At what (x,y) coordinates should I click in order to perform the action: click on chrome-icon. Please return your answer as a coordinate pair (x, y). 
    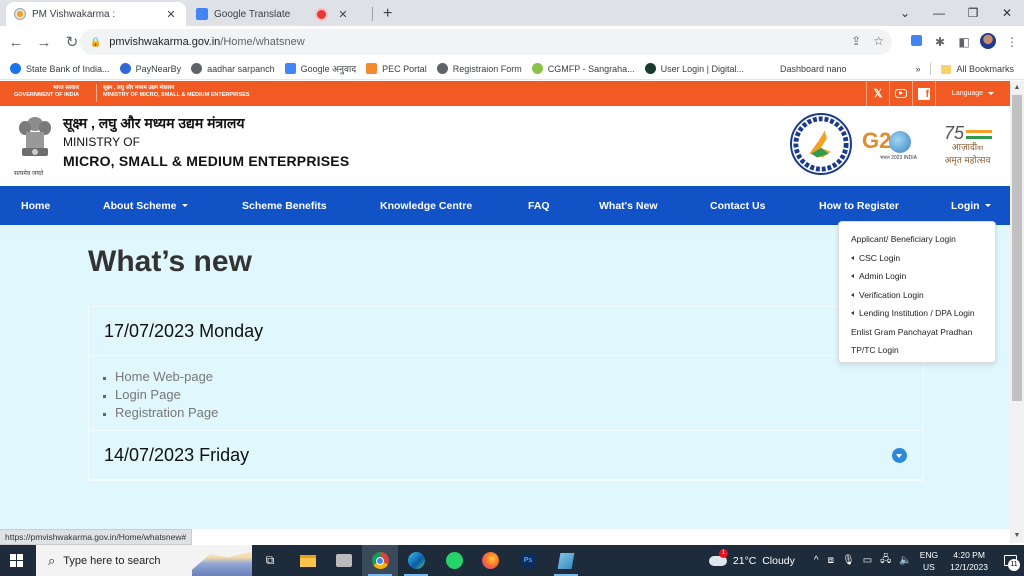
    Looking at the image, I should click on (380, 560).